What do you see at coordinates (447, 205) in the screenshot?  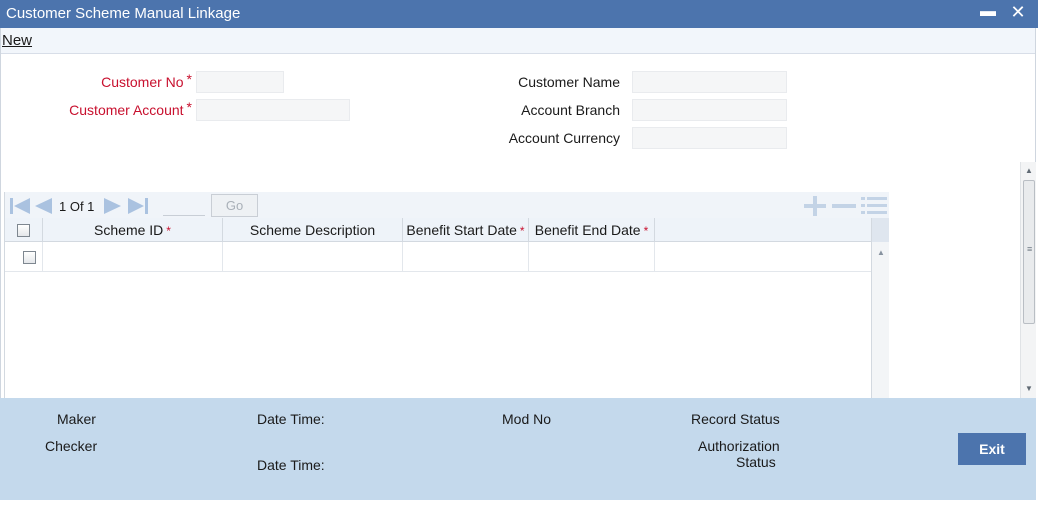 I see `grid-toolbar: 1 Of 1 Go` at bounding box center [447, 205].